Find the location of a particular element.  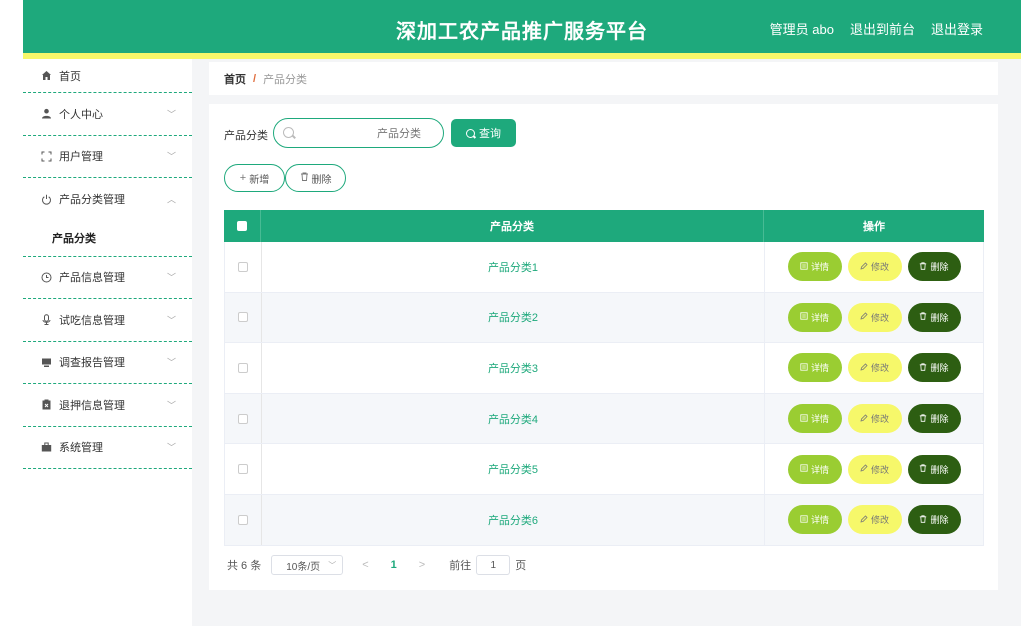

category-name-cell: 产品分类5 is located at coordinates (513, 469).